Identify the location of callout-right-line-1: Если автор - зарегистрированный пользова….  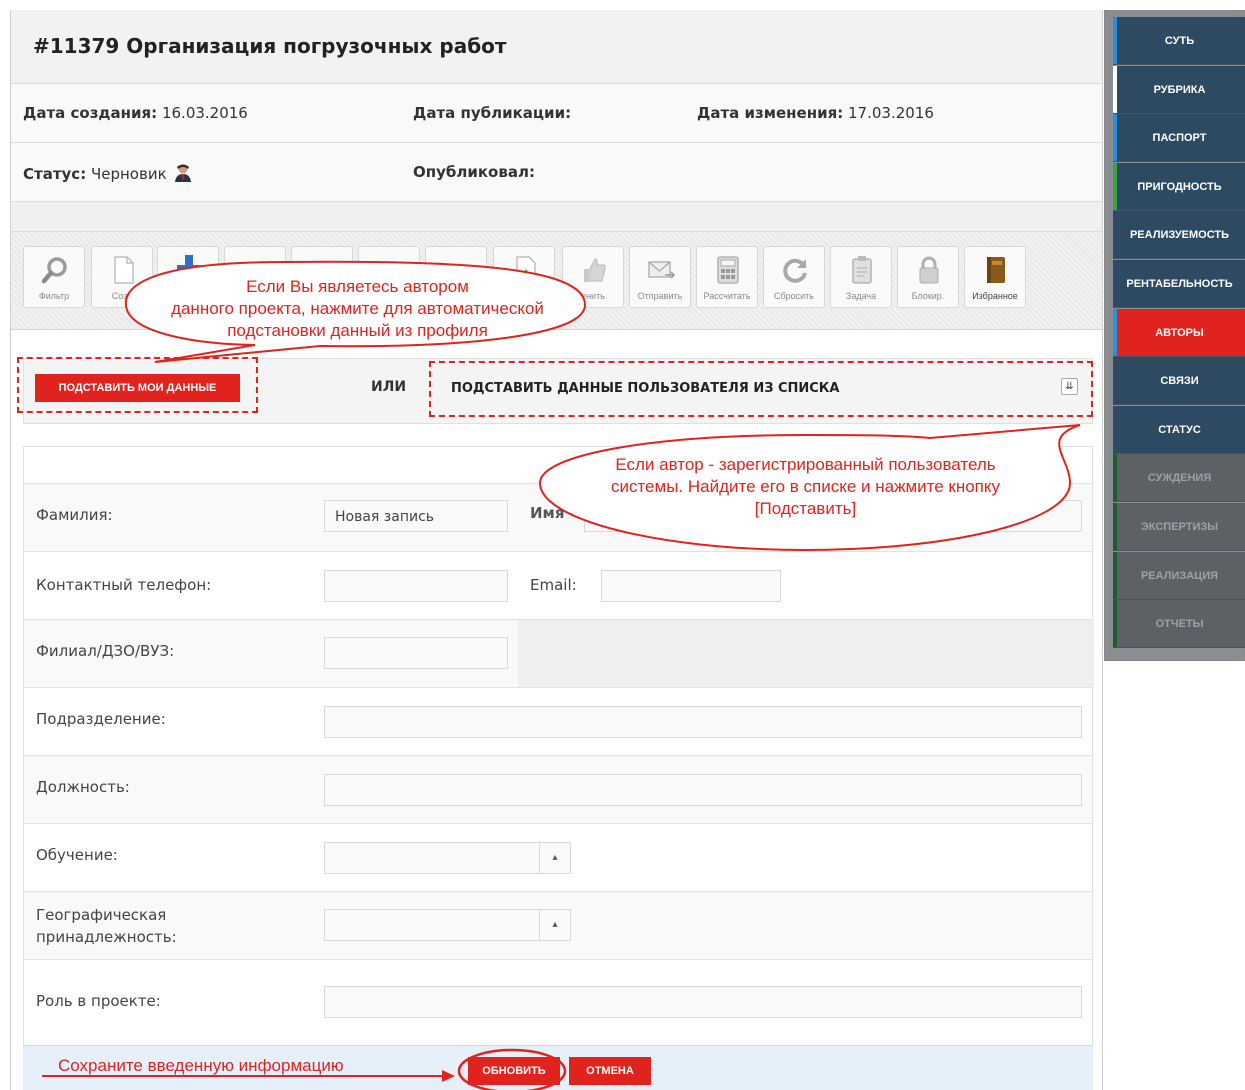
(805, 464).